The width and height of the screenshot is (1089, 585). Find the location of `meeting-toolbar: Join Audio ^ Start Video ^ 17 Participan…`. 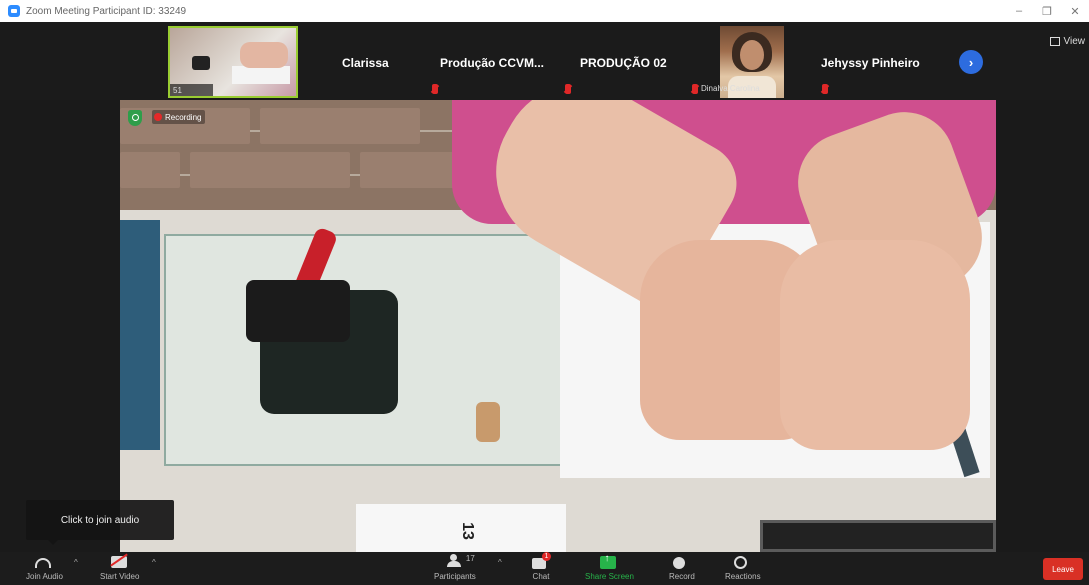

meeting-toolbar: Join Audio ^ Start Video ^ 17 Participan… is located at coordinates (544, 568).